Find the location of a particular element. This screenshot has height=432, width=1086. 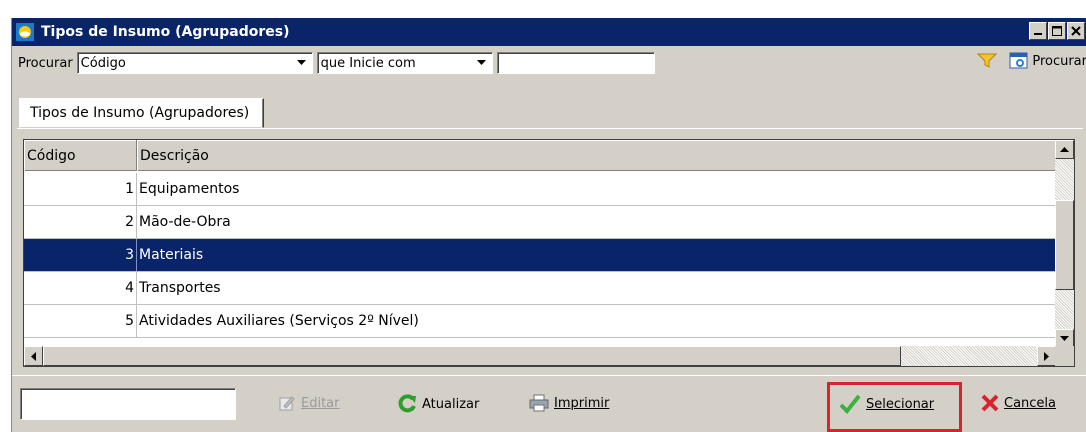

cancel-button: Cancela is located at coordinates (1018, 403).